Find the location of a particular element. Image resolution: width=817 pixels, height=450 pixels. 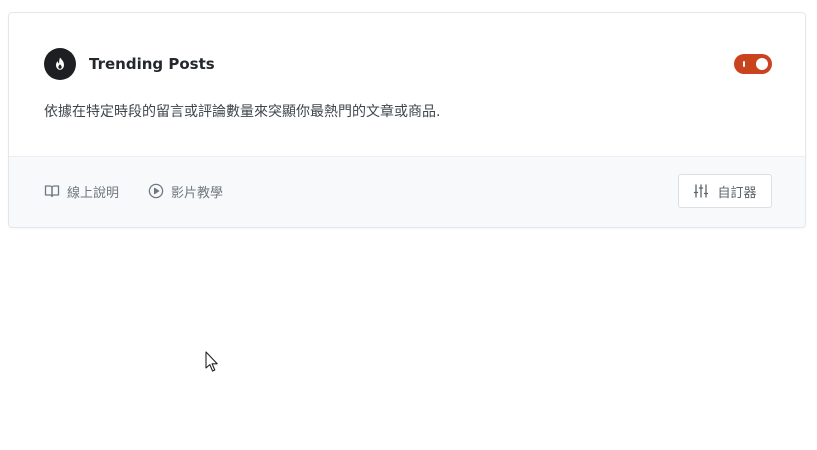

toggle-on-mark is located at coordinates (744, 64).